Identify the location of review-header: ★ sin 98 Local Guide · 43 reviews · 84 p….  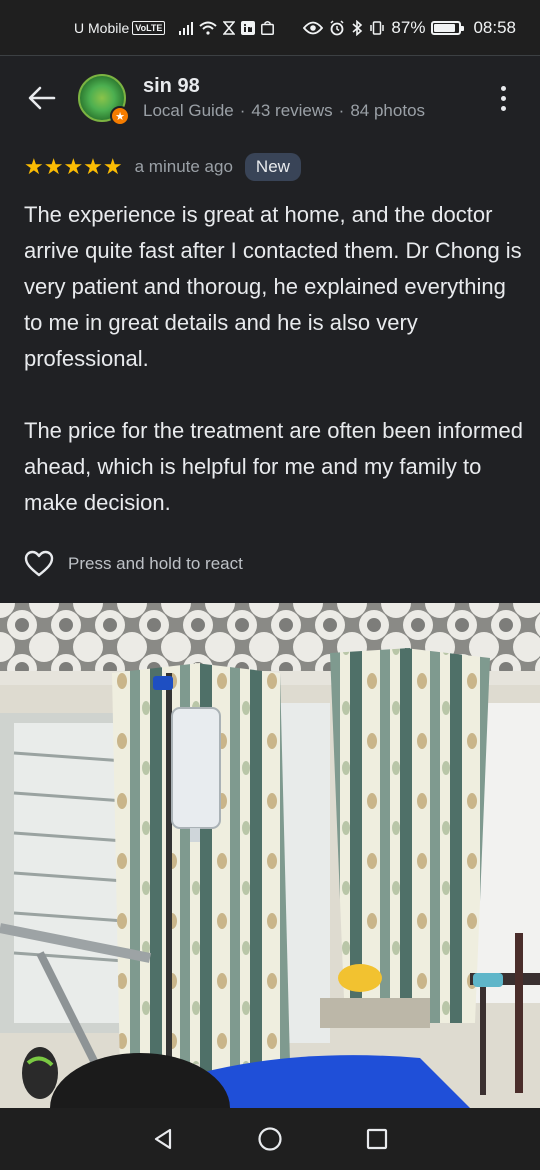
(270, 98).